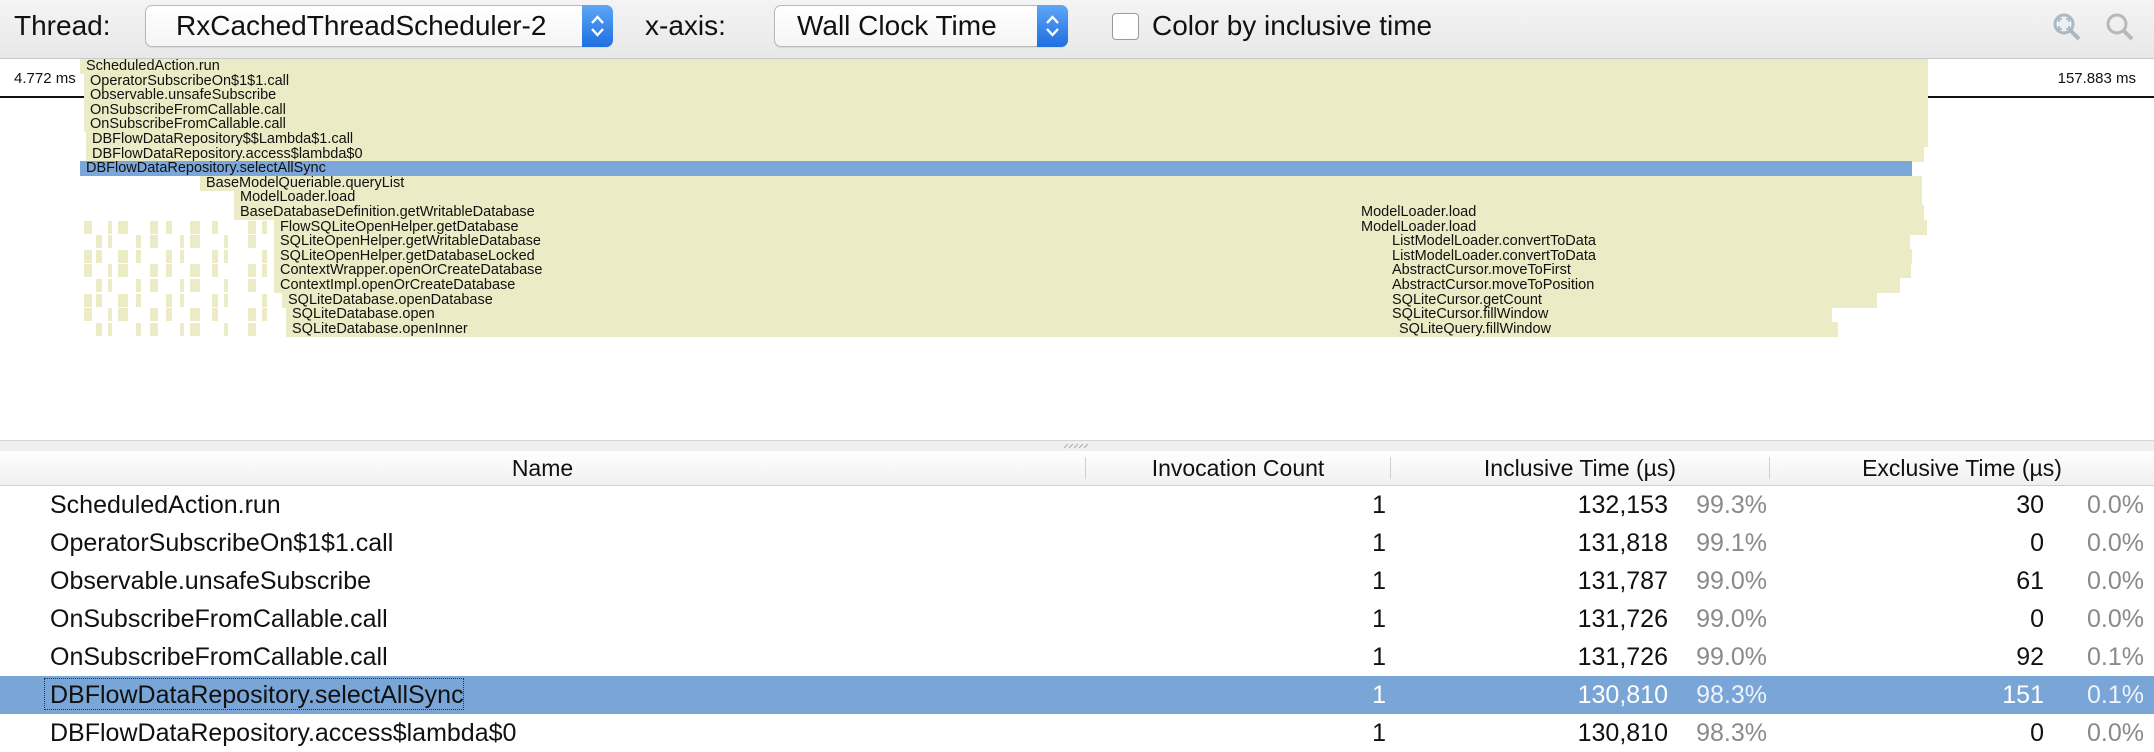  What do you see at coordinates (1636, 300) in the screenshot?
I see `flame-frame-right: SQLiteCursor.getCount` at bounding box center [1636, 300].